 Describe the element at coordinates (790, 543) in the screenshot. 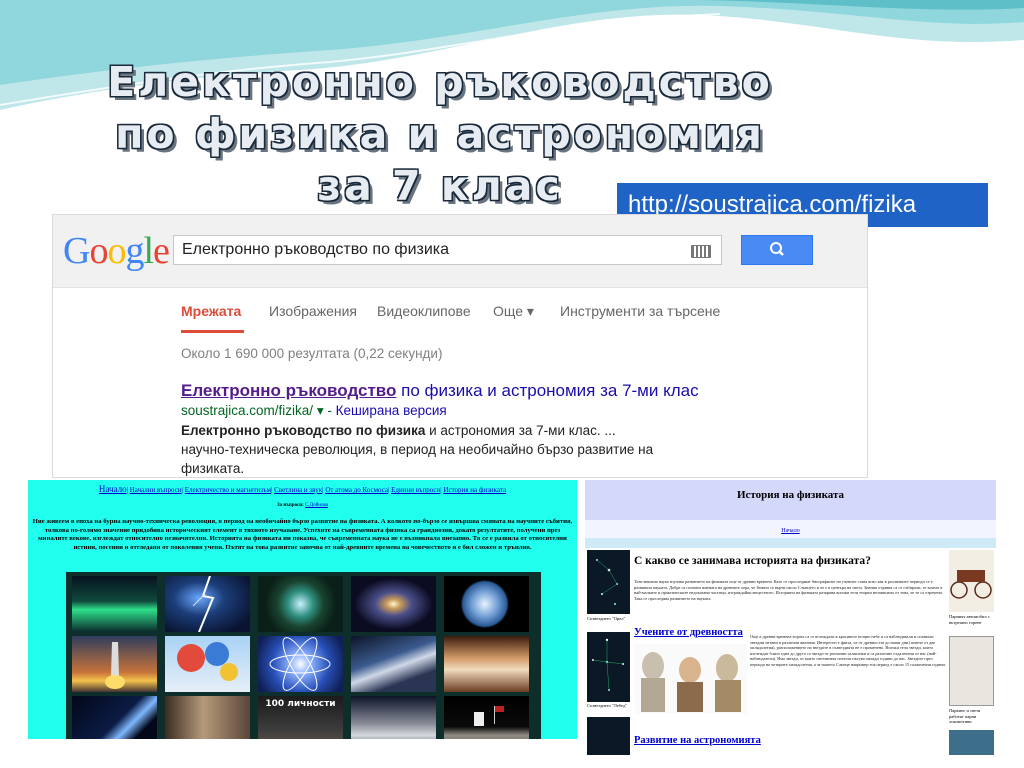

I see `history-divider-bar` at that location.